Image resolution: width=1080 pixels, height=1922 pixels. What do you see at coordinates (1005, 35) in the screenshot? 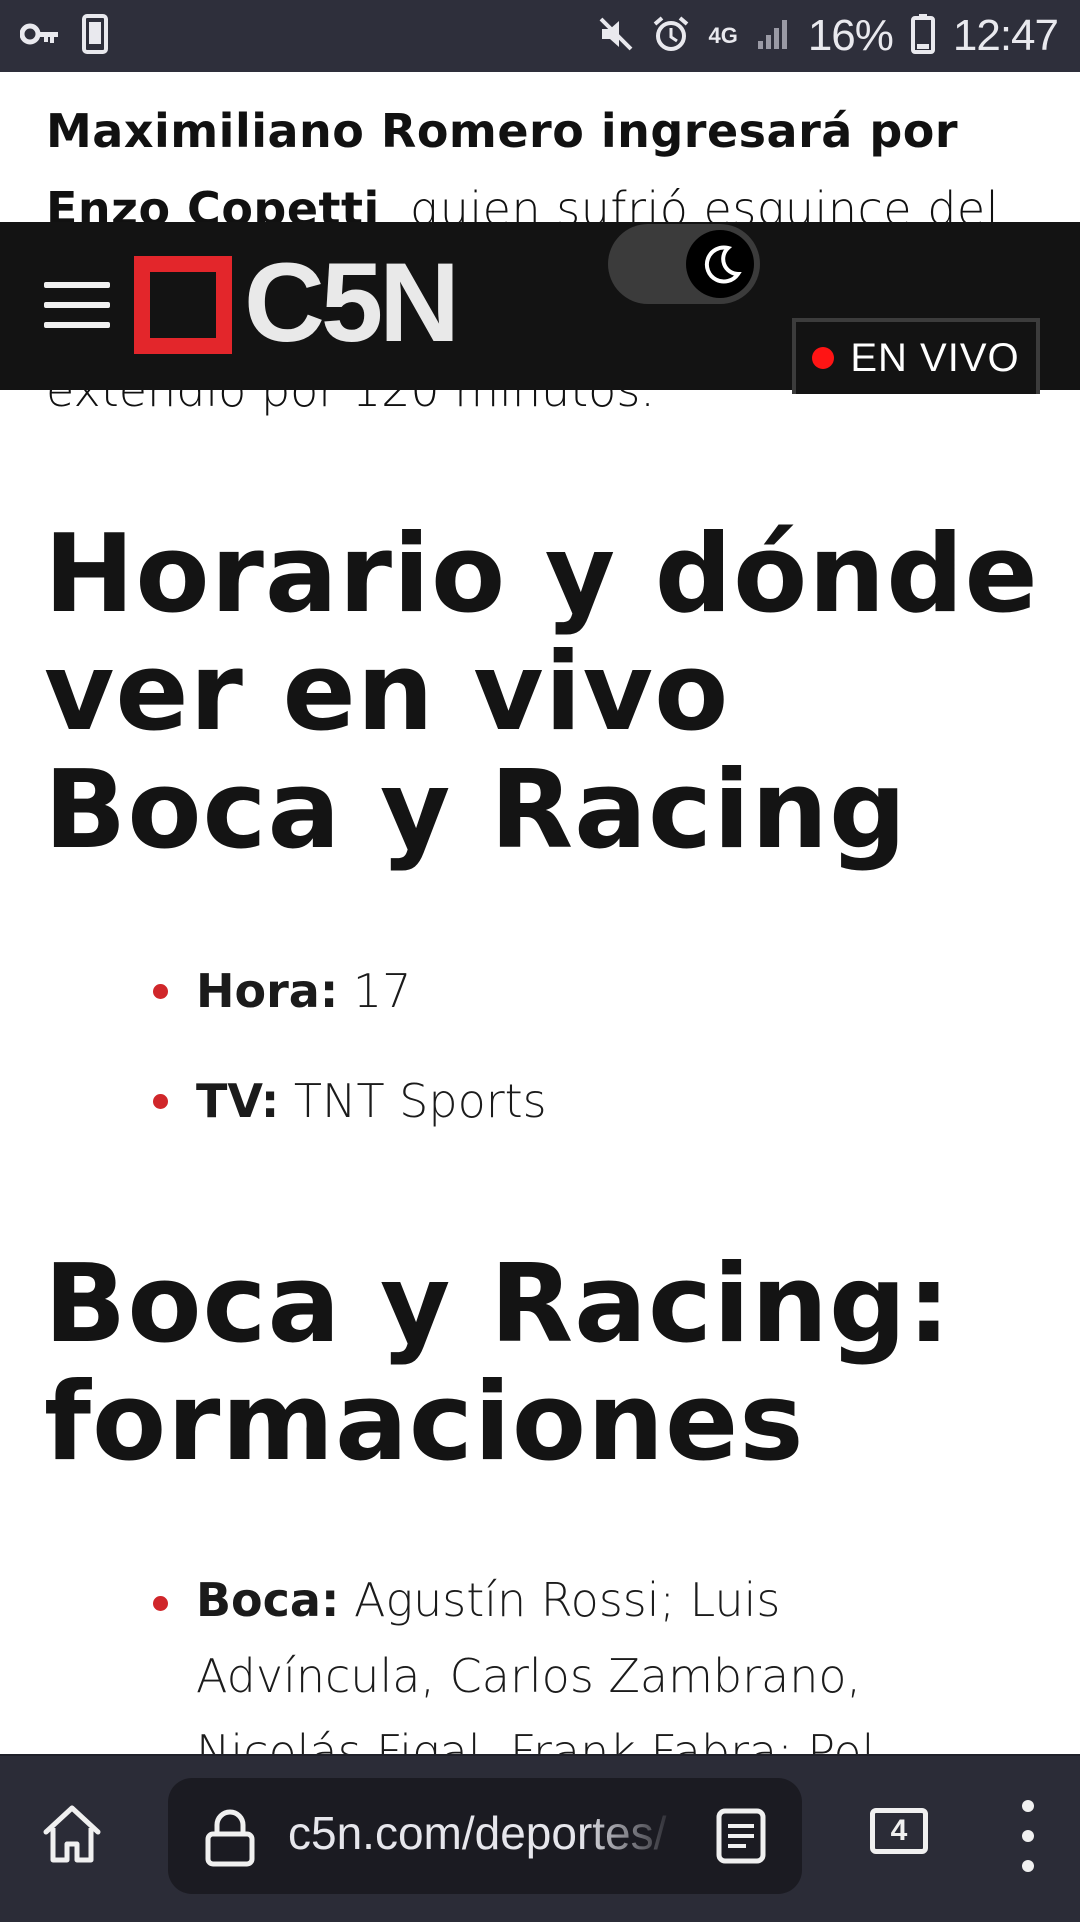
I see `clock: 12:47` at bounding box center [1005, 35].